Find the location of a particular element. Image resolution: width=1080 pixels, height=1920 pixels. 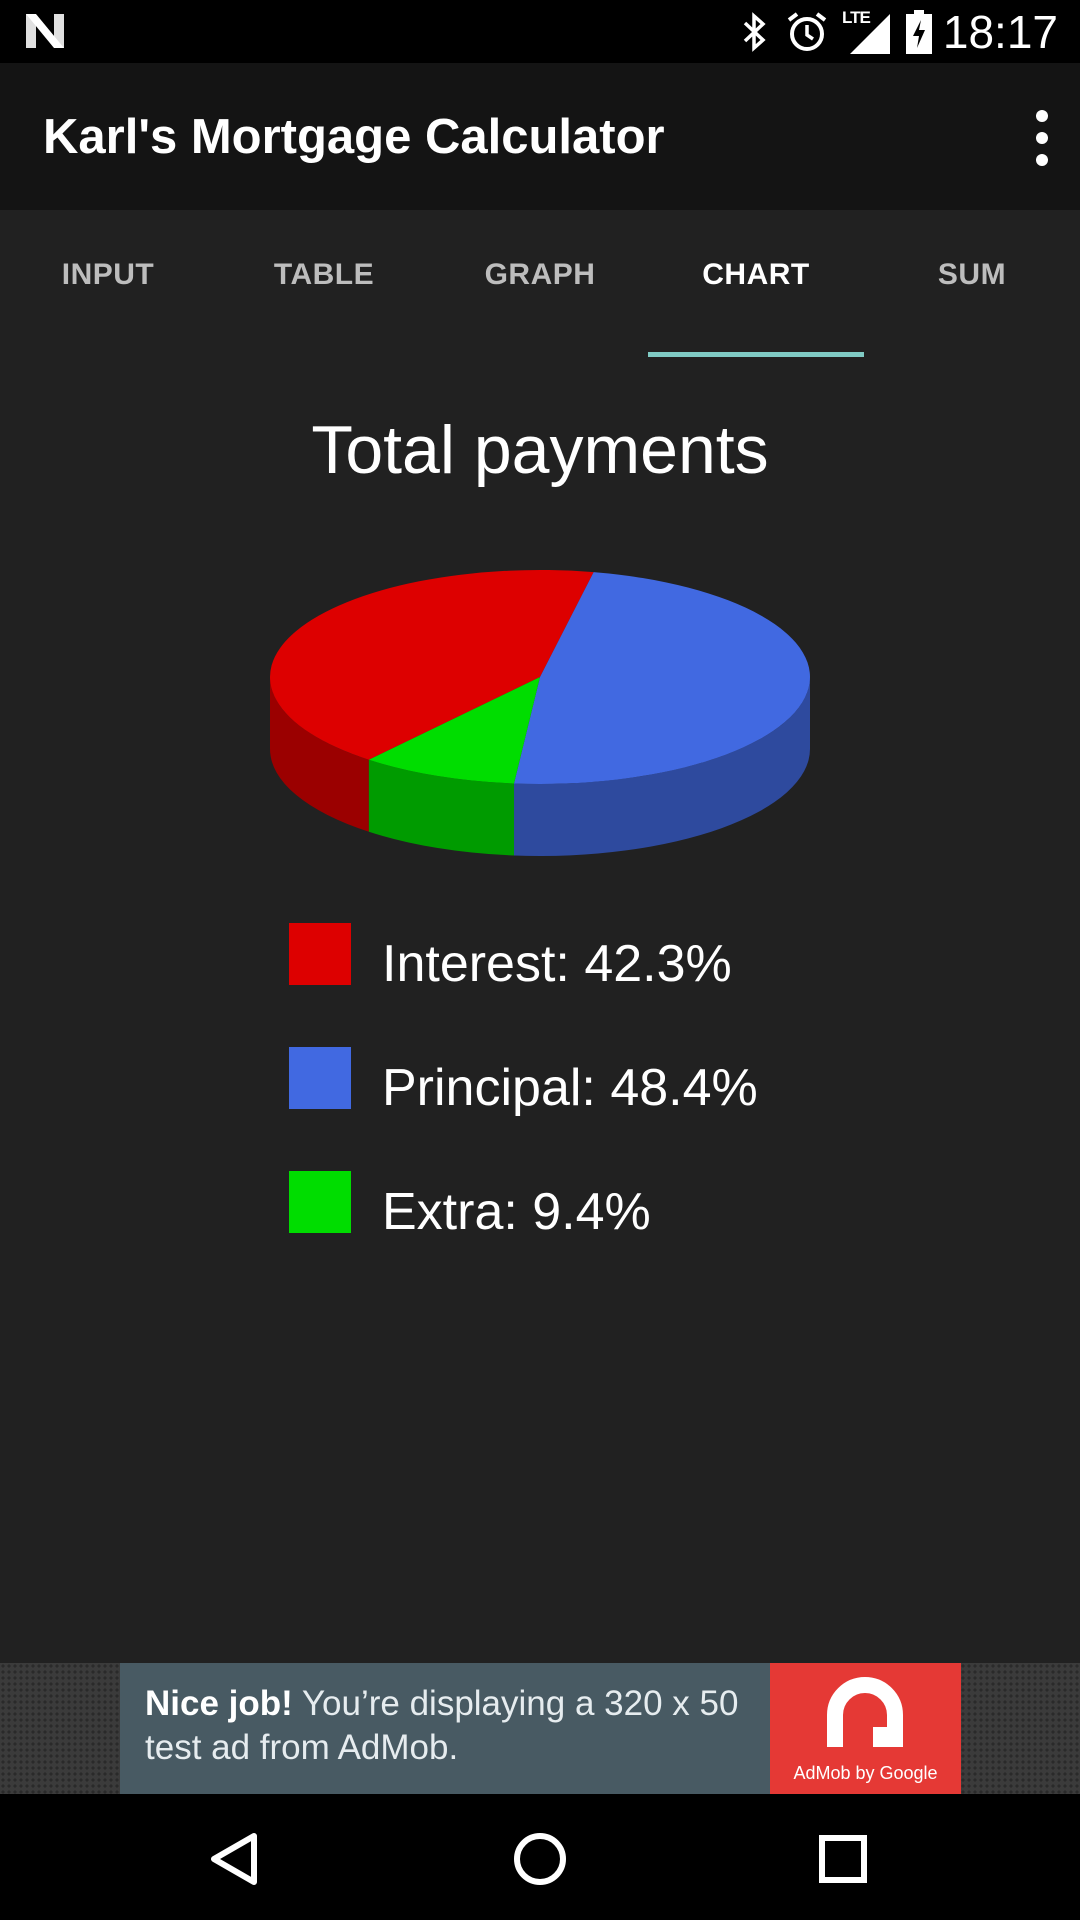

lte-signal-icon: LTE is located at coordinates (866, 31).